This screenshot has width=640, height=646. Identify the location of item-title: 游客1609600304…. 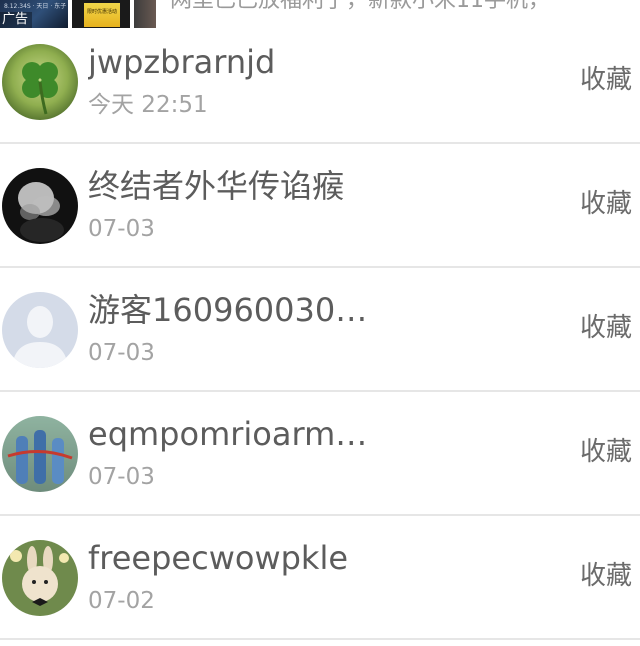
(233, 310).